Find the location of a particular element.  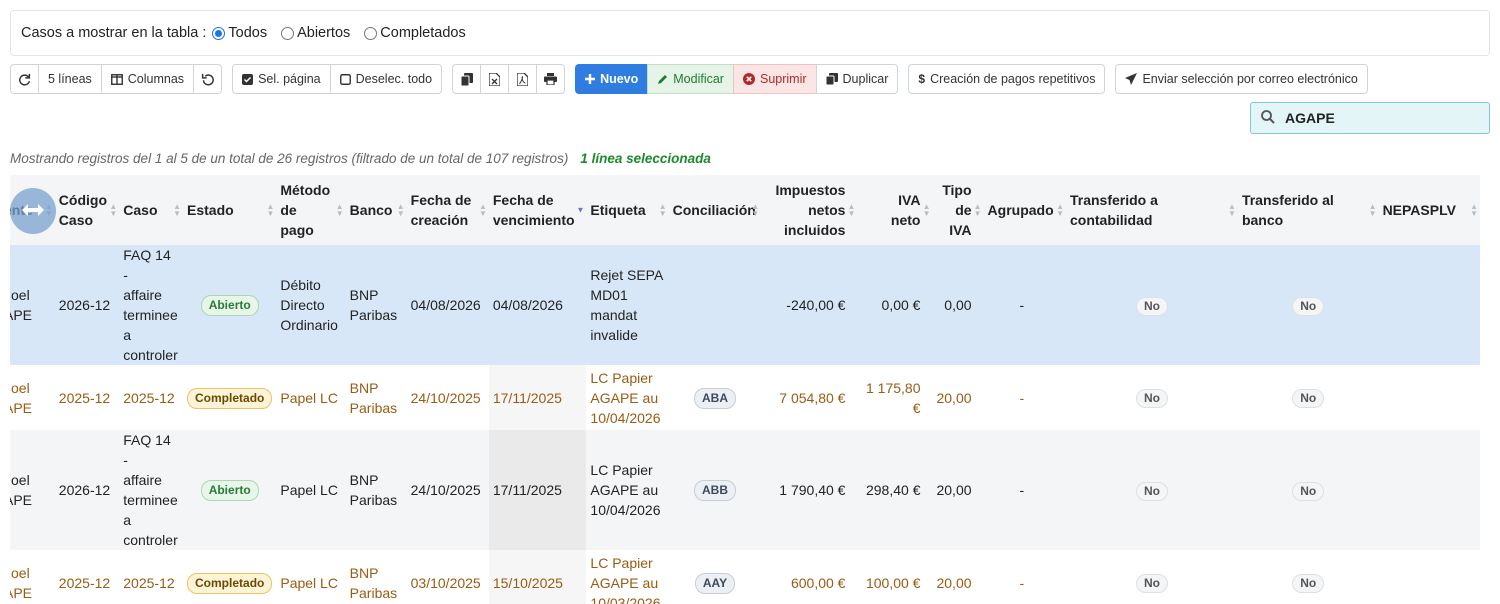

col-header-grouped: Agrupado ▲ ▼ is located at coordinates (1024, 210).